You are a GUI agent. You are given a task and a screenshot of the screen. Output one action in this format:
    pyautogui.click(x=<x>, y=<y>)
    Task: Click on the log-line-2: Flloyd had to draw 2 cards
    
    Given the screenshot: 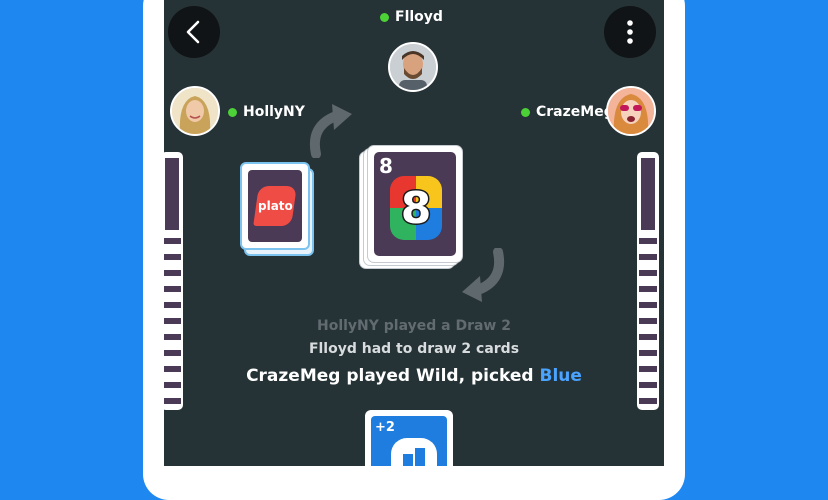 What is the action you would take?
    pyautogui.click(x=414, y=349)
    